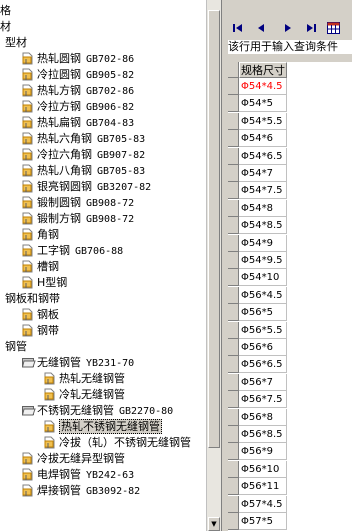 The width and height of the screenshot is (352, 531). Describe the element at coordinates (290, 104) in the screenshot. I see `grid-row: Φ54*5` at that location.